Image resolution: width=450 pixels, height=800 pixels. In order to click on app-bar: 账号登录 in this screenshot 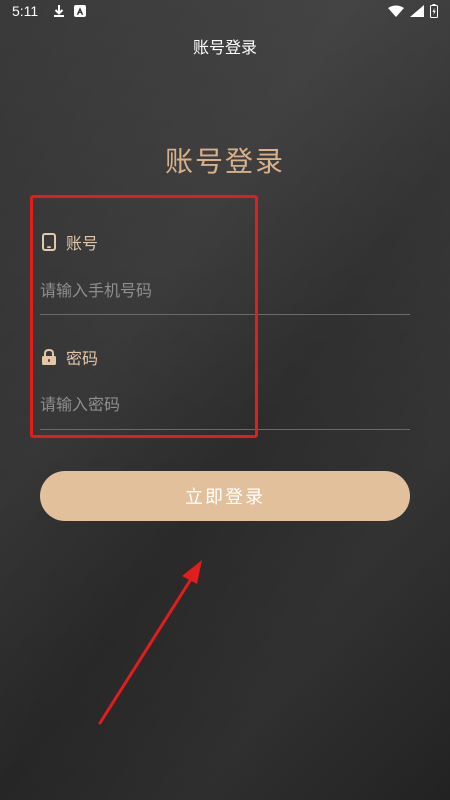, I will do `click(225, 46)`.